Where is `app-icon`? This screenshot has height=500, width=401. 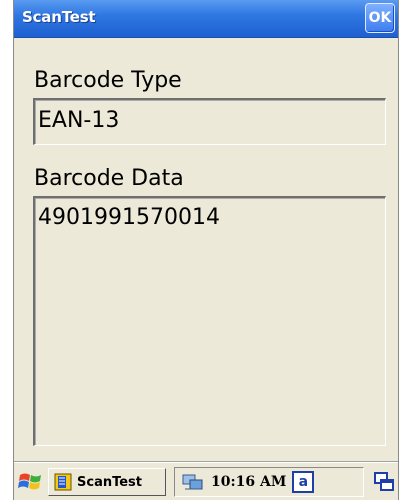
app-icon is located at coordinates (63, 482).